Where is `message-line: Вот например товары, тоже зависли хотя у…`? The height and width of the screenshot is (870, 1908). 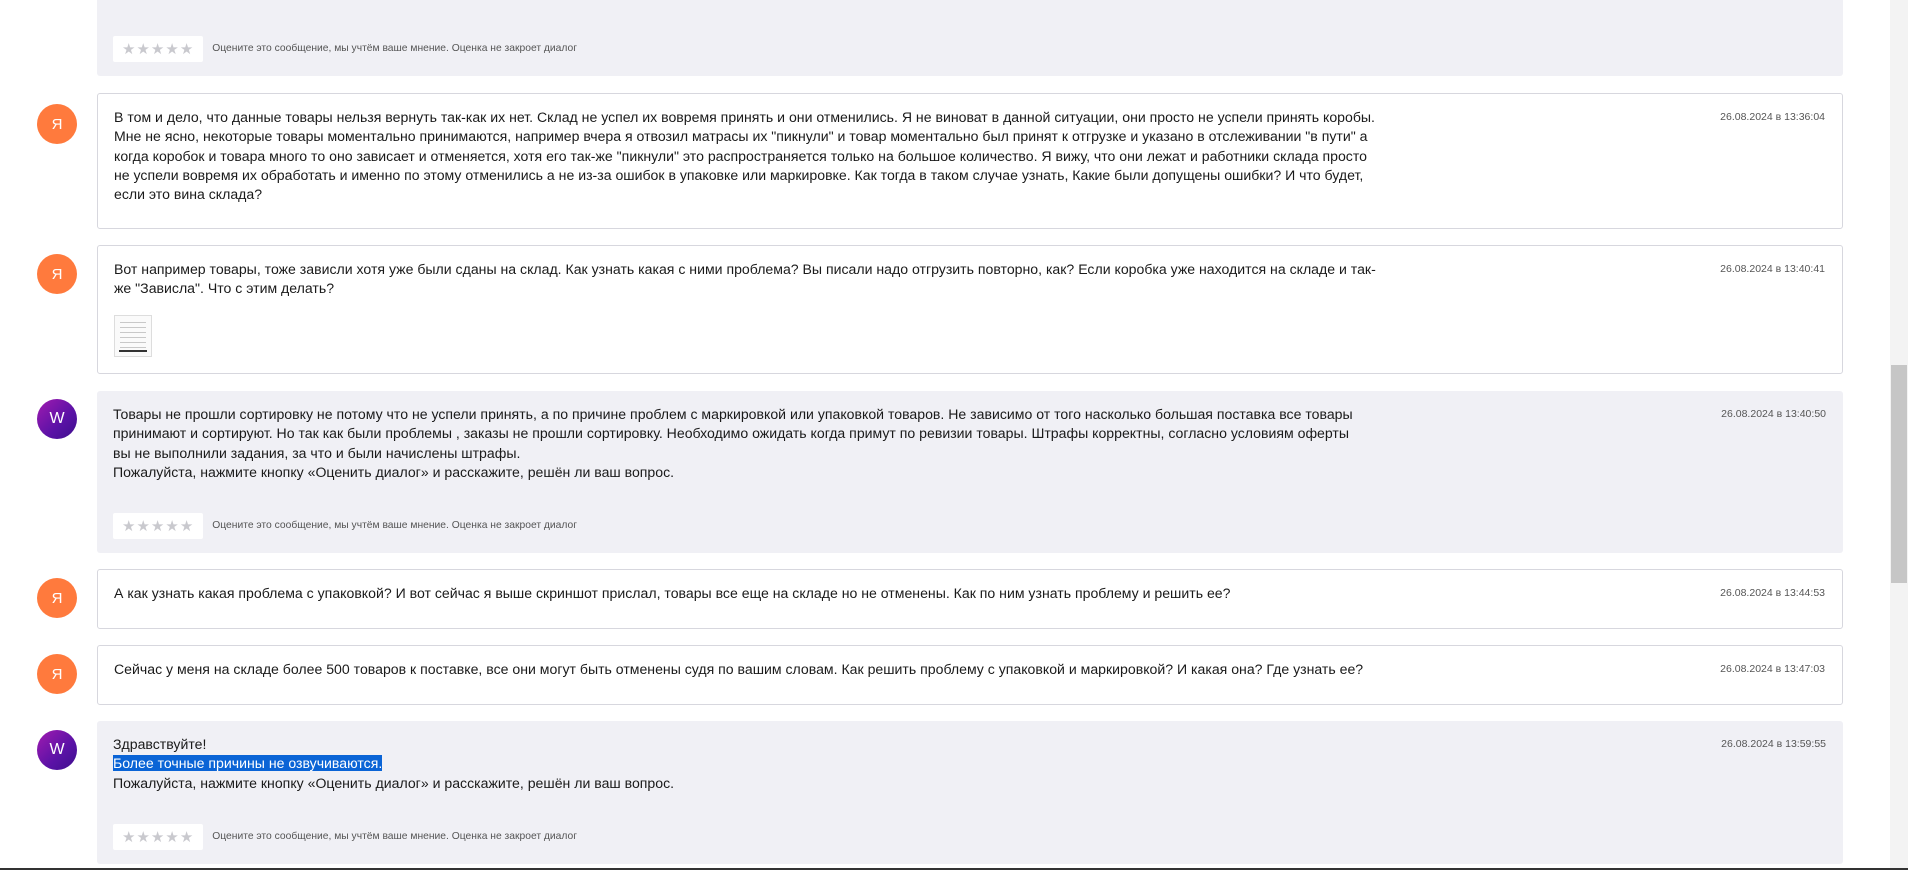 message-line: Вот например товары, тоже зависли хотя у… is located at coordinates (745, 269).